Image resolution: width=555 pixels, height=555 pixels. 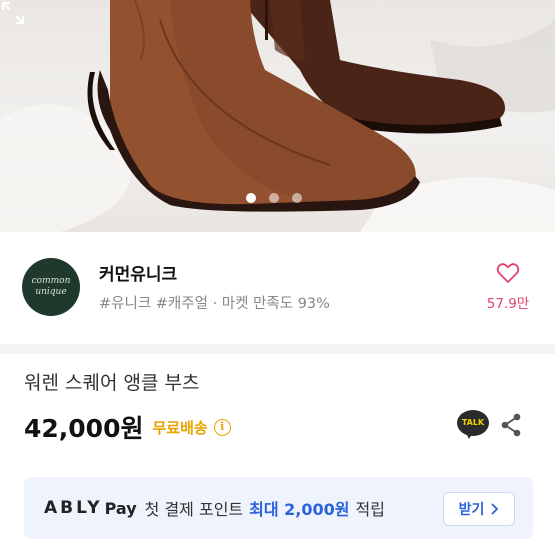 I want to click on shop-logo: common unique, so click(x=51, y=287).